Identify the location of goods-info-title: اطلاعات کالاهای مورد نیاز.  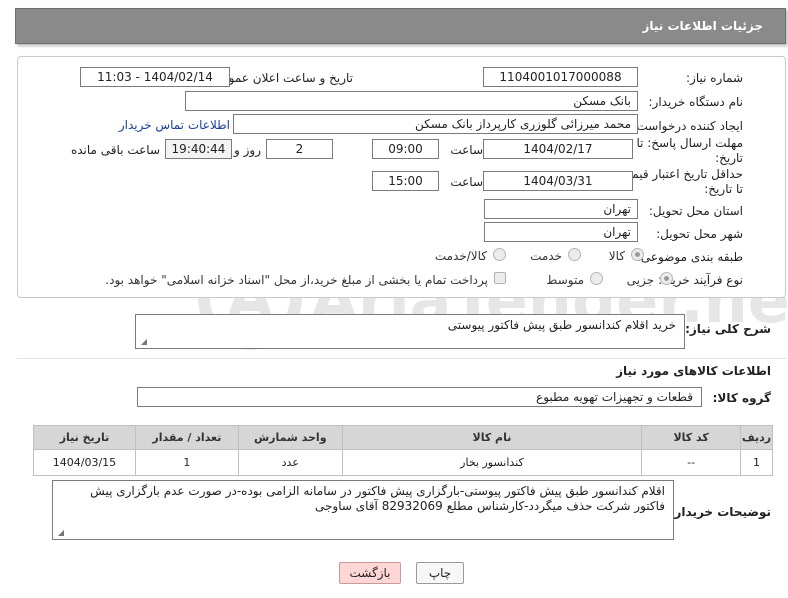
(693, 371).